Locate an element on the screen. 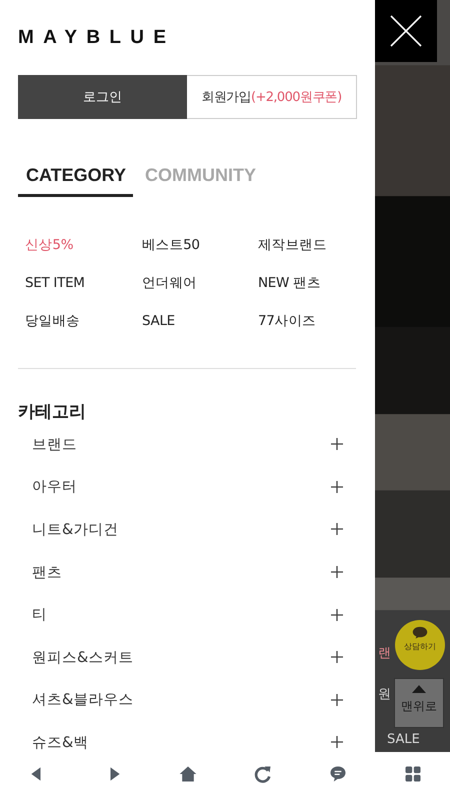 The width and height of the screenshot is (450, 800). close-icon is located at coordinates (406, 31).